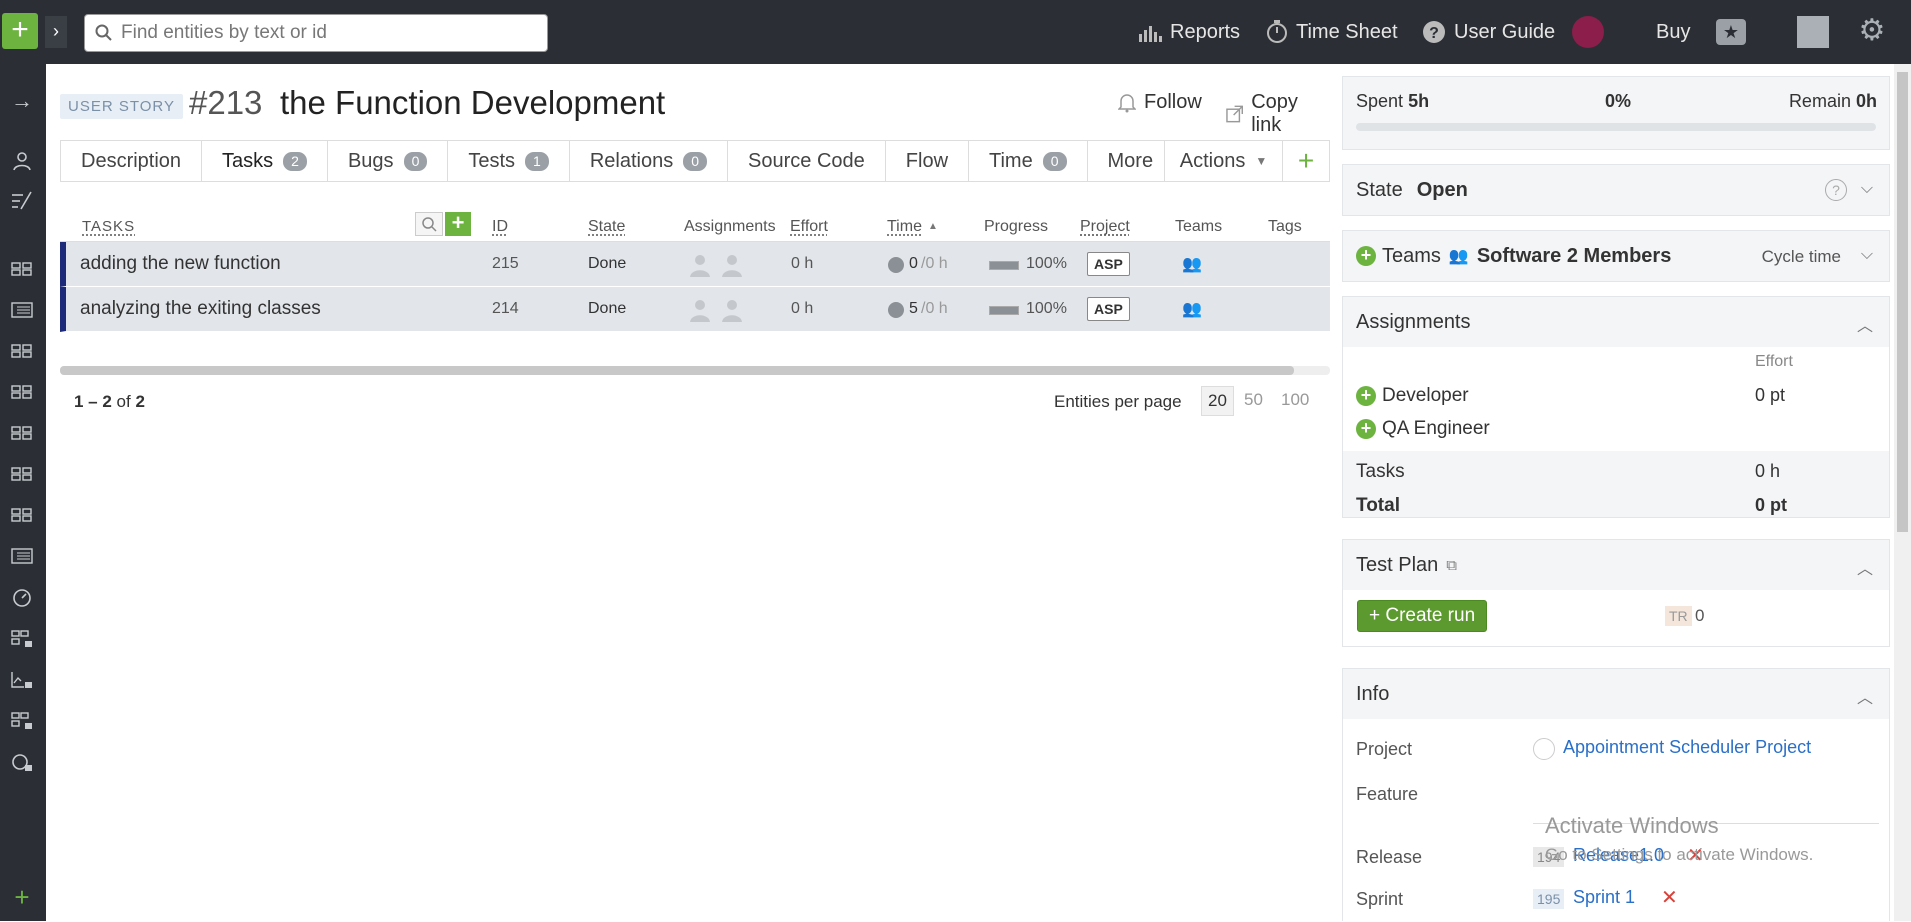  What do you see at coordinates (927, 161) in the screenshot?
I see `tab-flow: Flow` at bounding box center [927, 161].